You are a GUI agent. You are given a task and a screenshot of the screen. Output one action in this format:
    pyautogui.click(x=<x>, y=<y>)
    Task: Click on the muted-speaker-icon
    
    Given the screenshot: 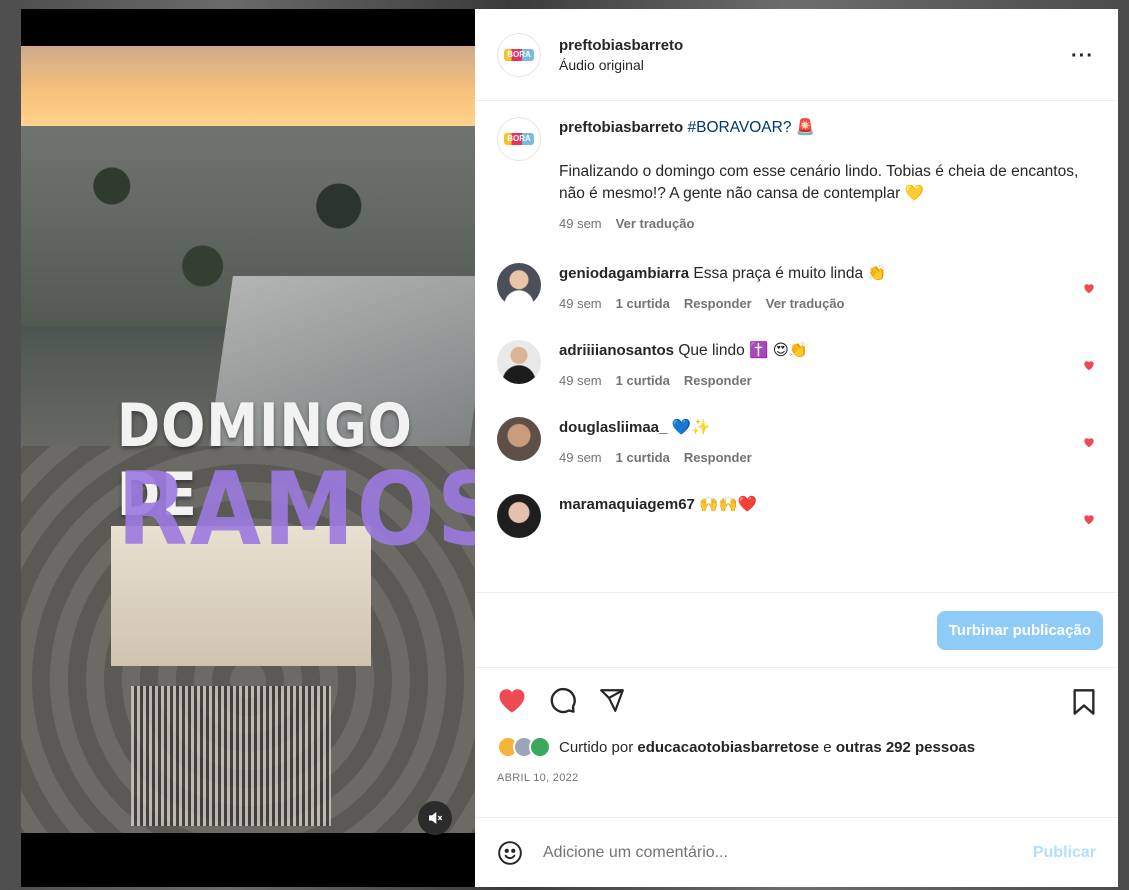 What is the action you would take?
    pyautogui.click(x=436, y=818)
    